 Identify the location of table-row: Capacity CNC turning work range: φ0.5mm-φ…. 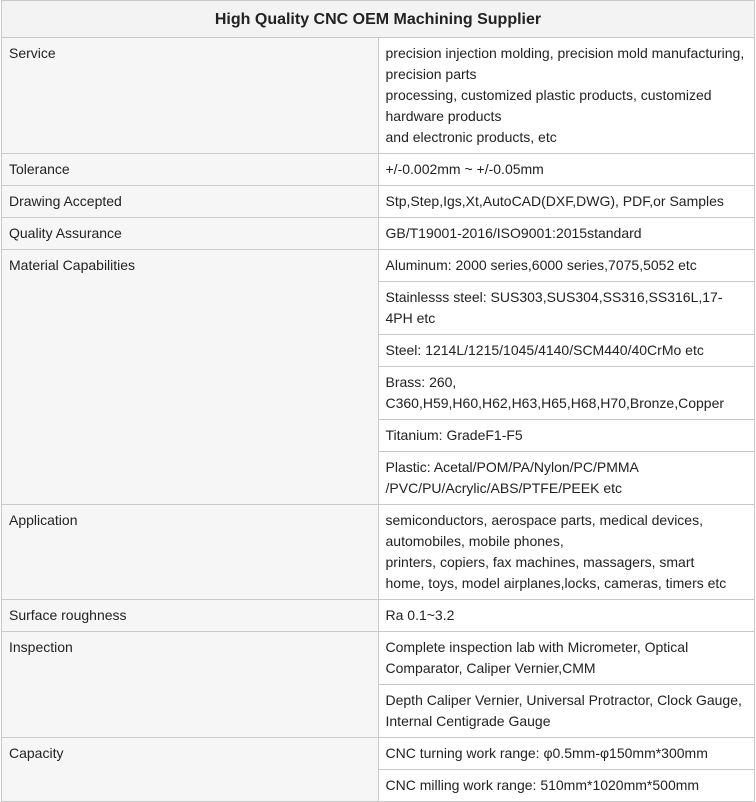
(378, 769).